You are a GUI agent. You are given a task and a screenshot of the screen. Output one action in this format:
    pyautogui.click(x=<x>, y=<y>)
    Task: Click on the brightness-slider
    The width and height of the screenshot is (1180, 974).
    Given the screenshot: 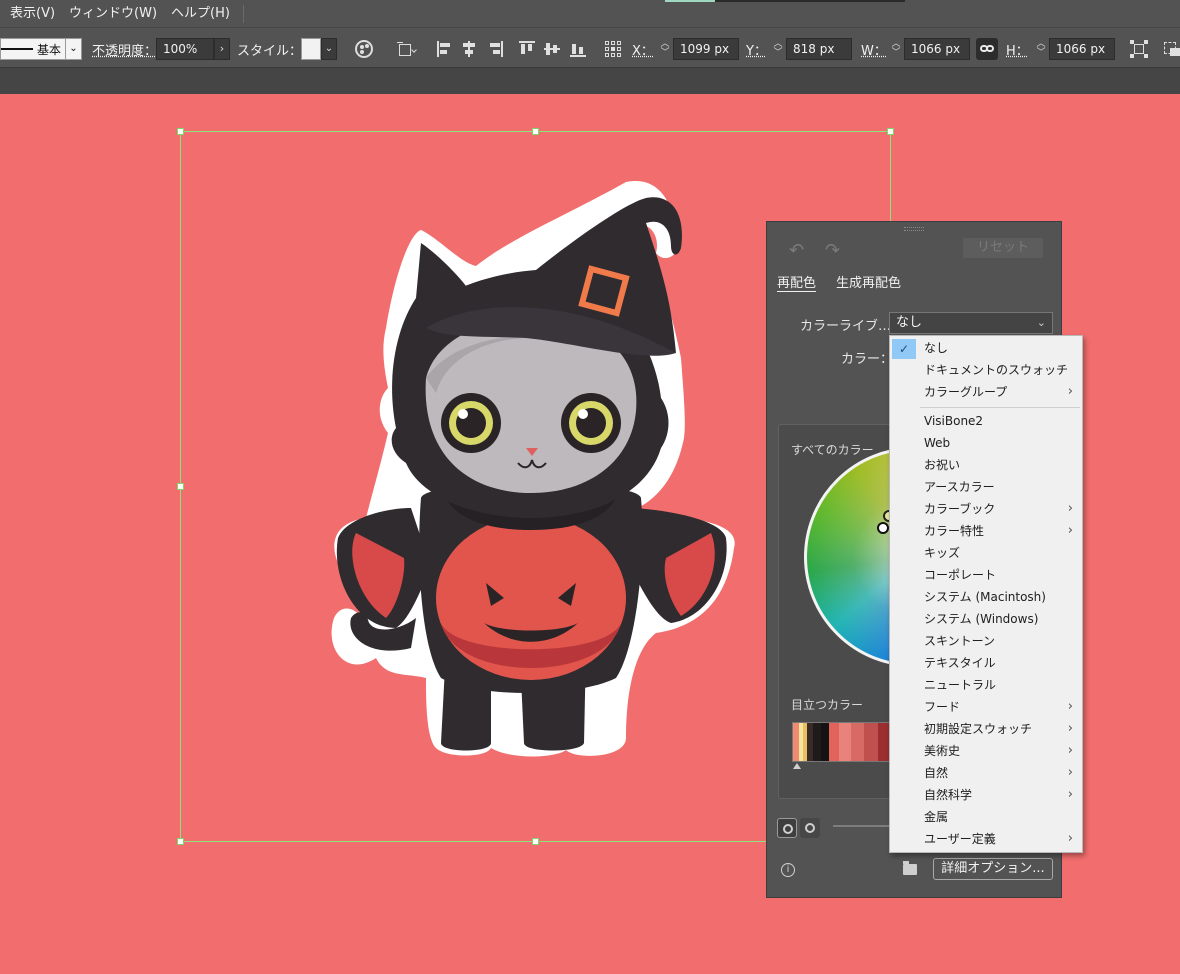 What is the action you would take?
    pyautogui.click(x=863, y=826)
    